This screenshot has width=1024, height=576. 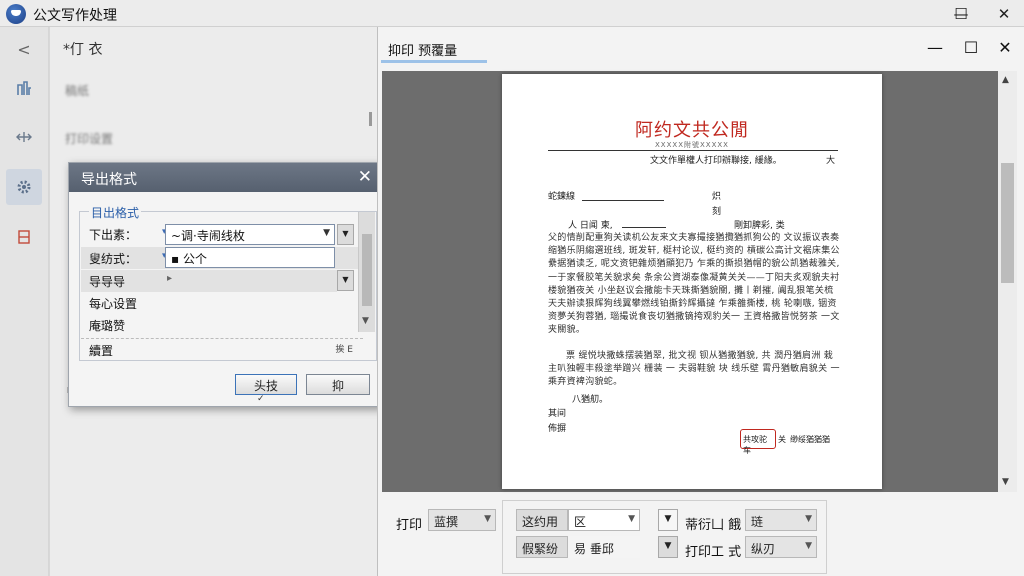 What do you see at coordinates (16, 14) in the screenshot?
I see `app-logo-icon` at bounding box center [16, 14].